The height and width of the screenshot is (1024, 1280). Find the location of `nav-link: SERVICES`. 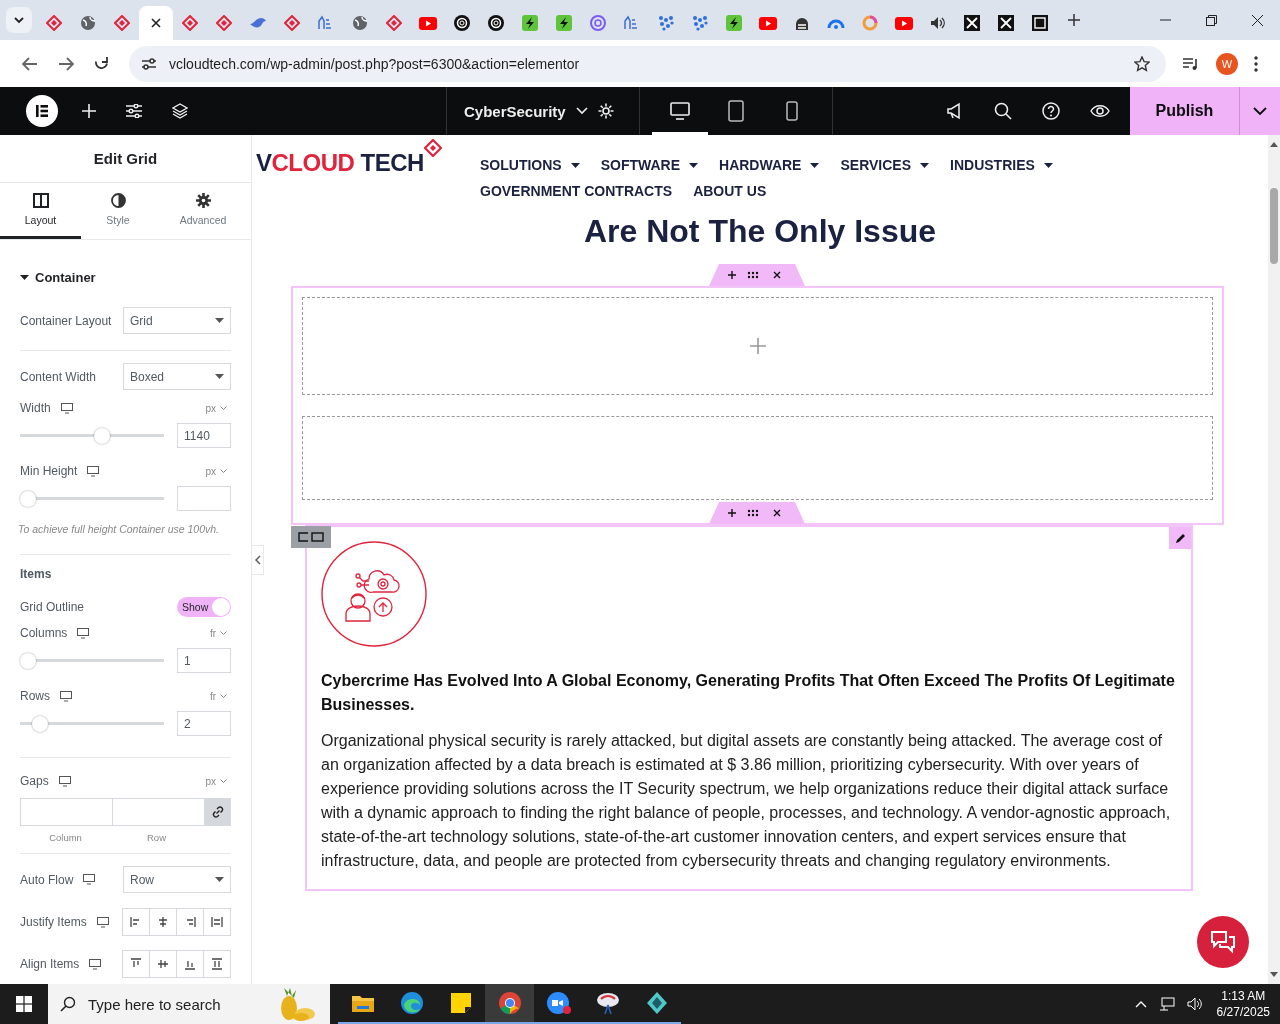

nav-link: SERVICES is located at coordinates (884, 165).